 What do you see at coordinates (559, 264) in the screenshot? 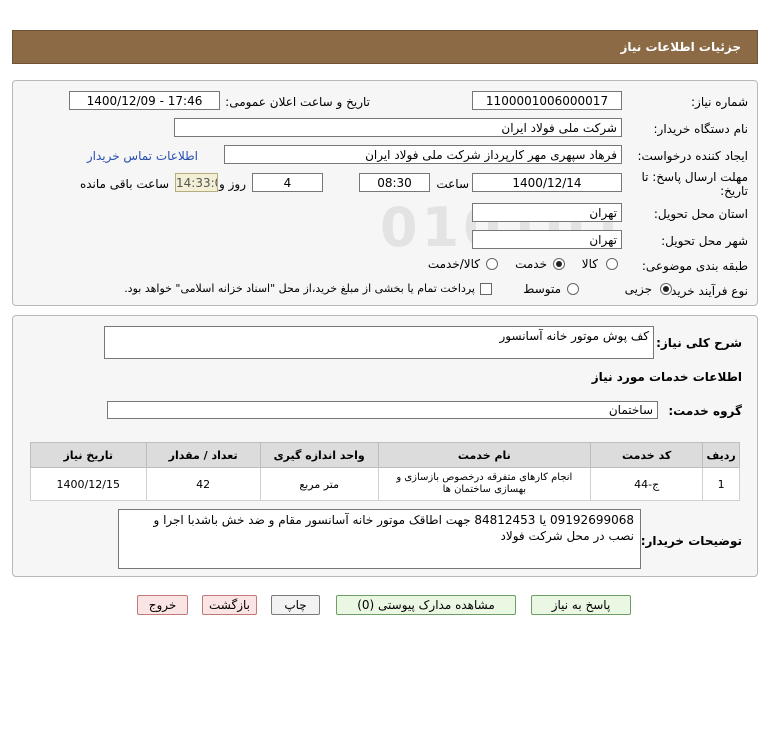
I see `category-radio-service` at bounding box center [559, 264].